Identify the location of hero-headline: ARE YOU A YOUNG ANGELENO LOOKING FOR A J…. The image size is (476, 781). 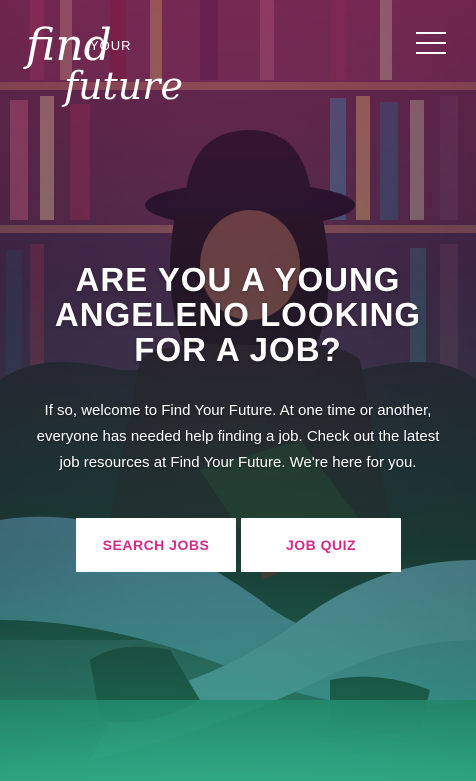
(238, 314).